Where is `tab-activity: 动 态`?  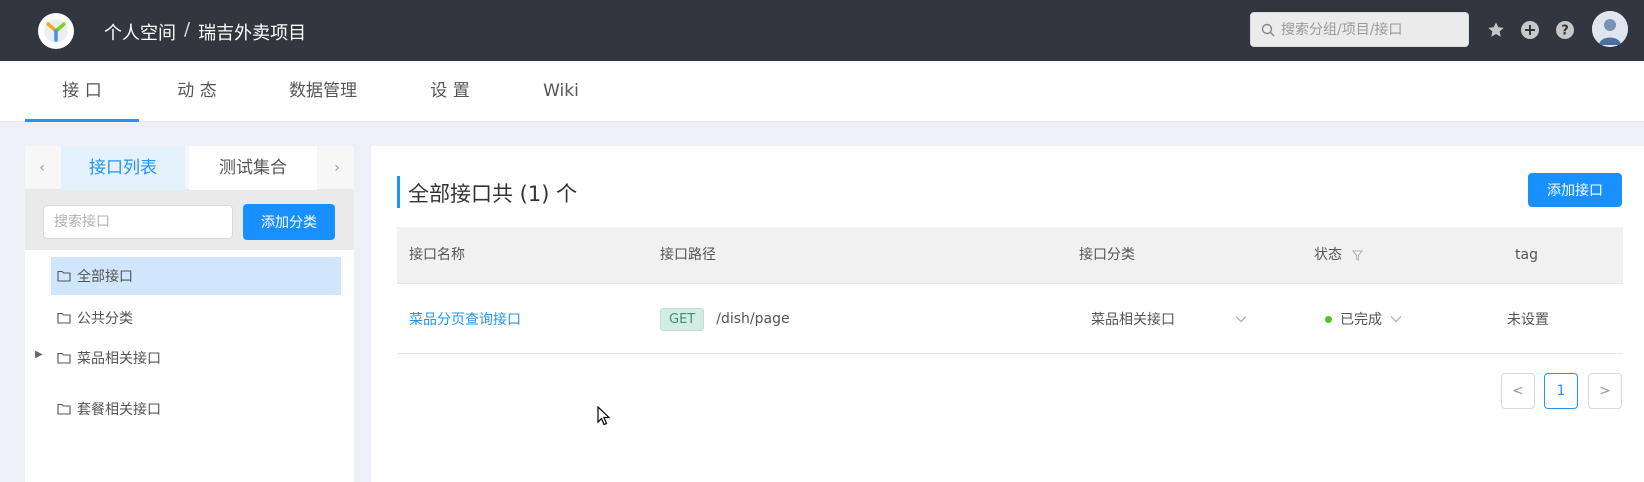
tab-activity: 动 态 is located at coordinates (197, 91).